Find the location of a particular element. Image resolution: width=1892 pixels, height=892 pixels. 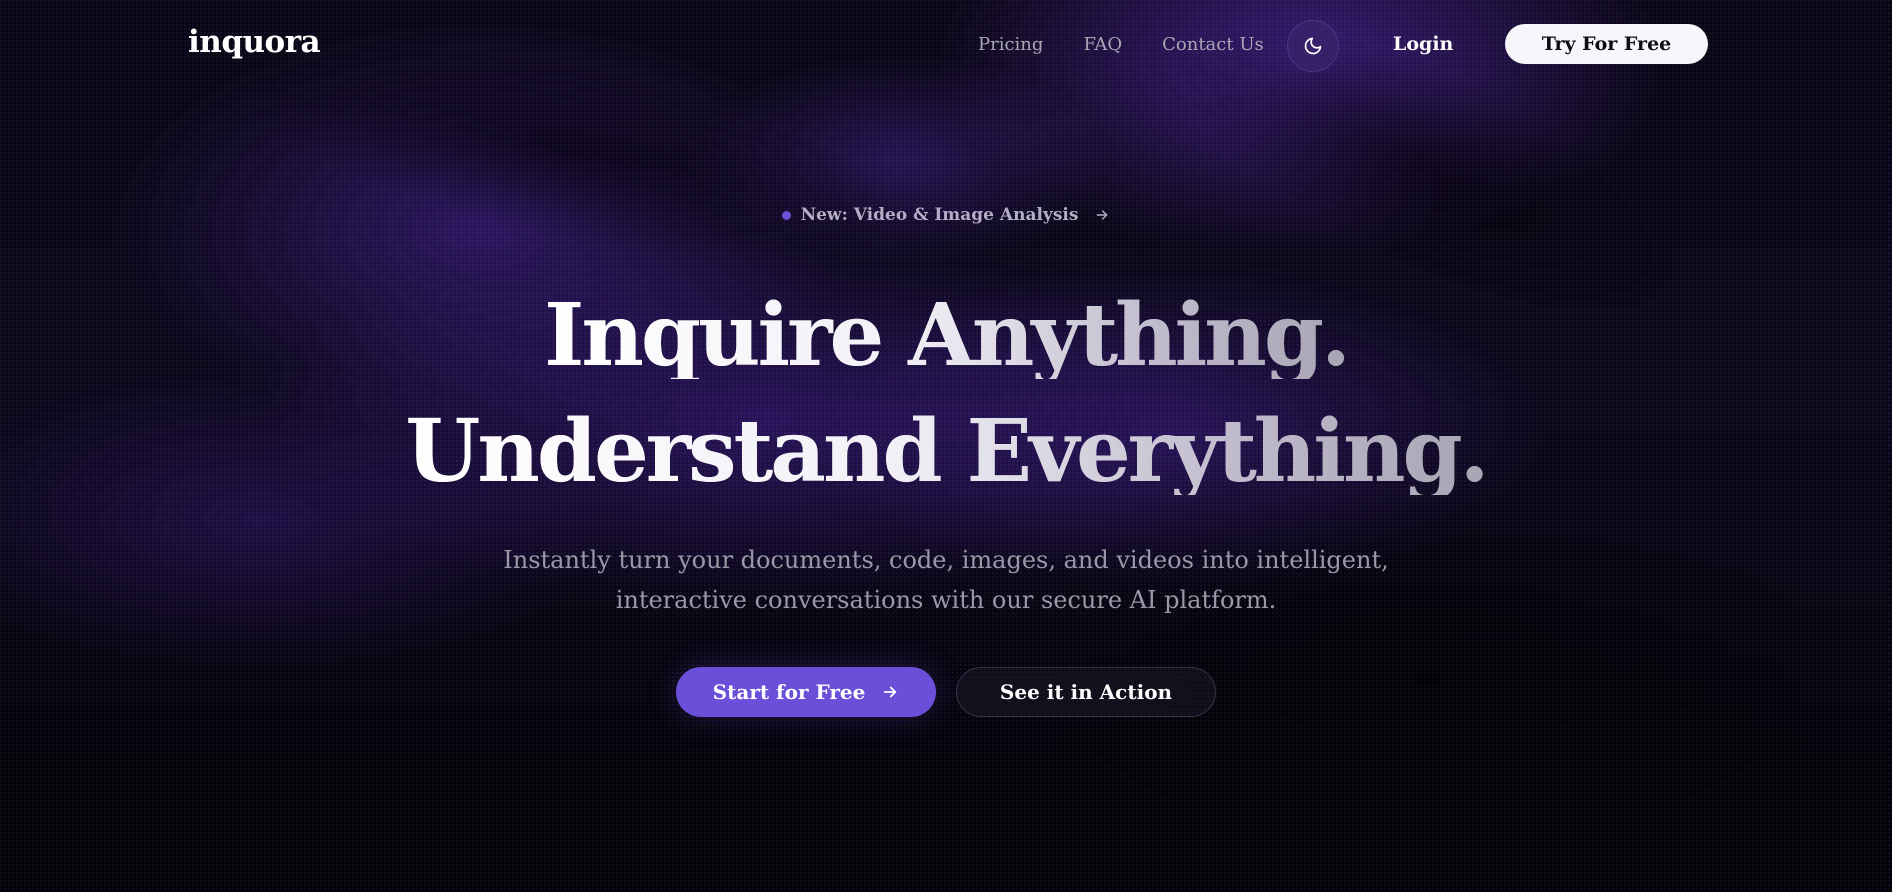

login-link: Login is located at coordinates (1423, 44).